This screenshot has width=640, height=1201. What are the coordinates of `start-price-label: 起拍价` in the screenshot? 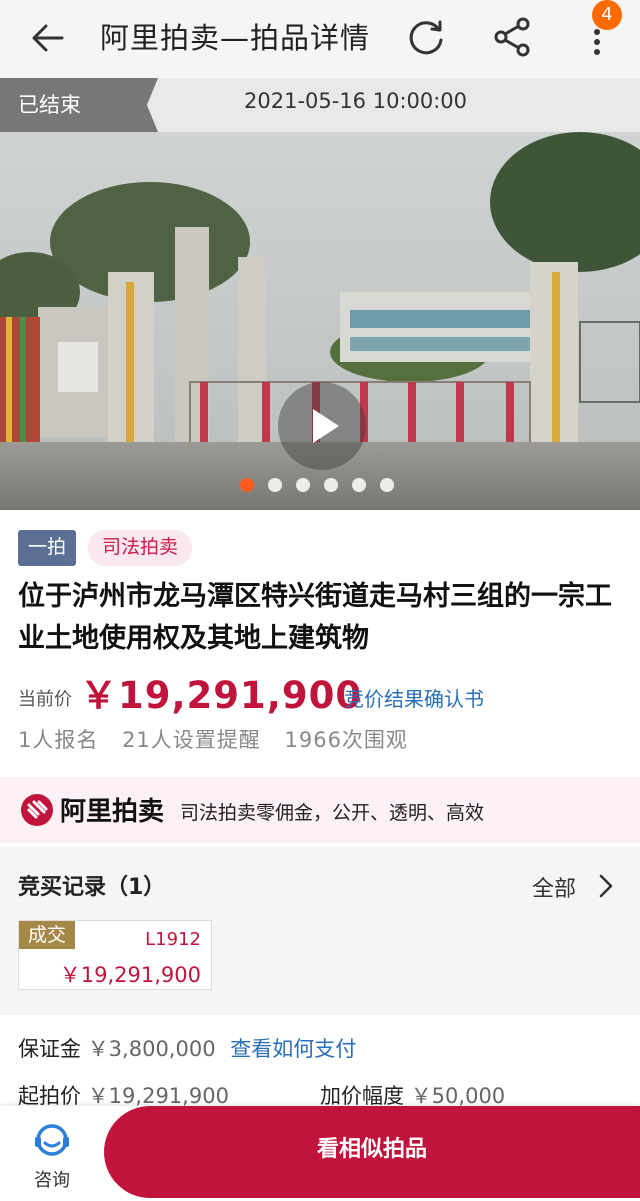 It's located at (49, 1096).